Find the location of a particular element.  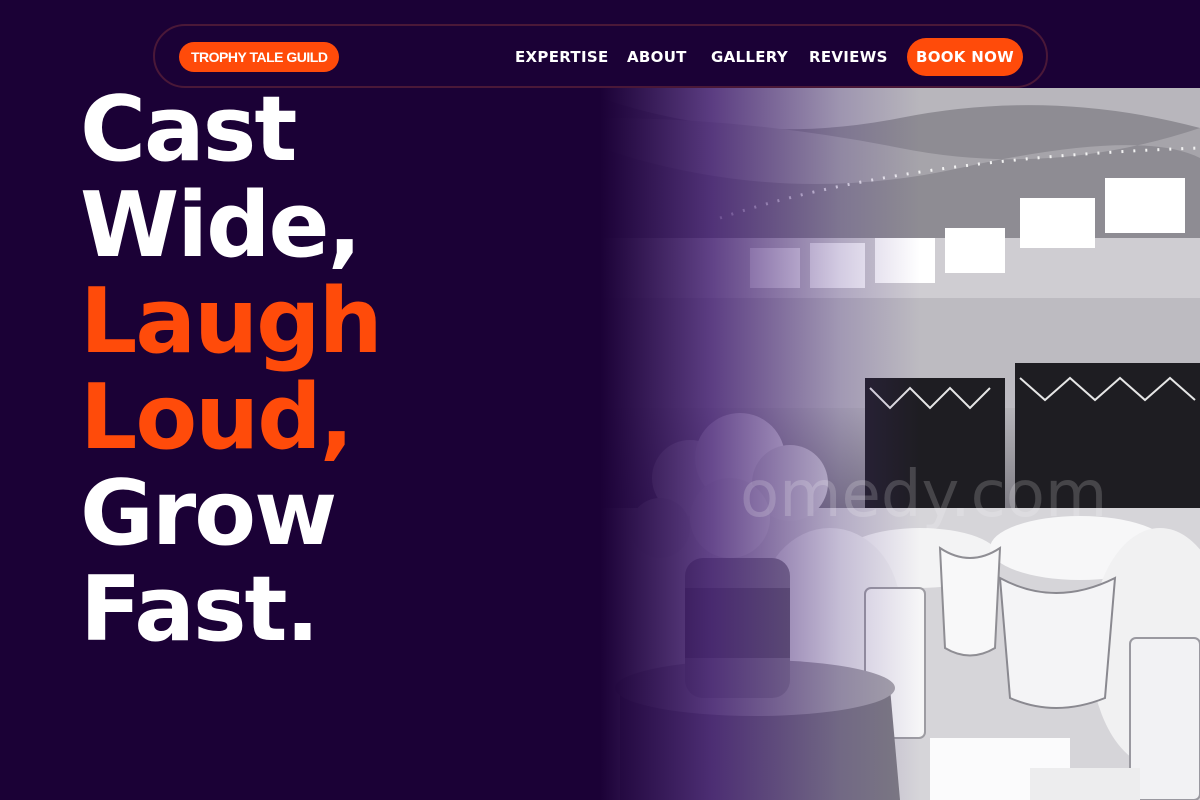

nav-link-gallery: GALLERY is located at coordinates (749, 57).